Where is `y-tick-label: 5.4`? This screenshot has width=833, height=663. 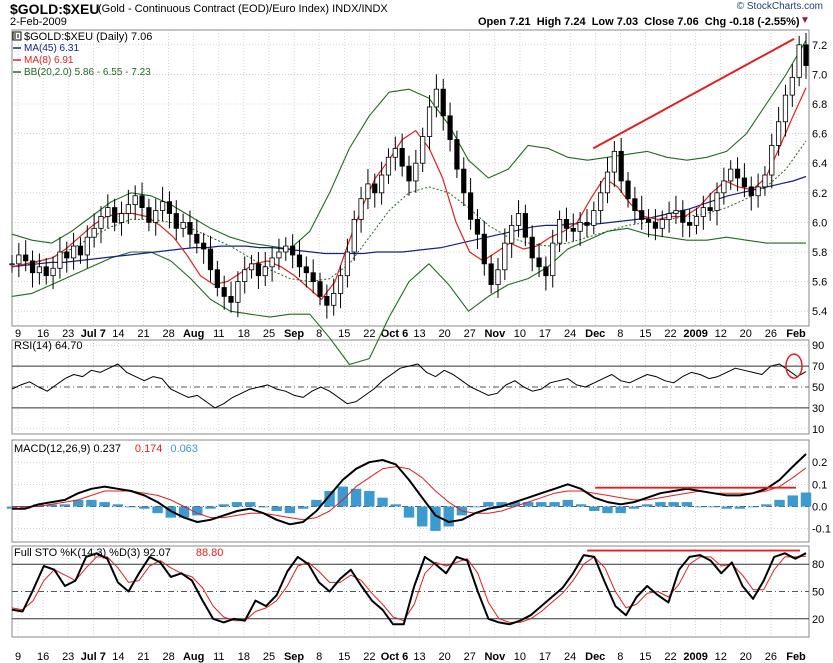
y-tick-label: 5.4 is located at coordinates (819, 312).